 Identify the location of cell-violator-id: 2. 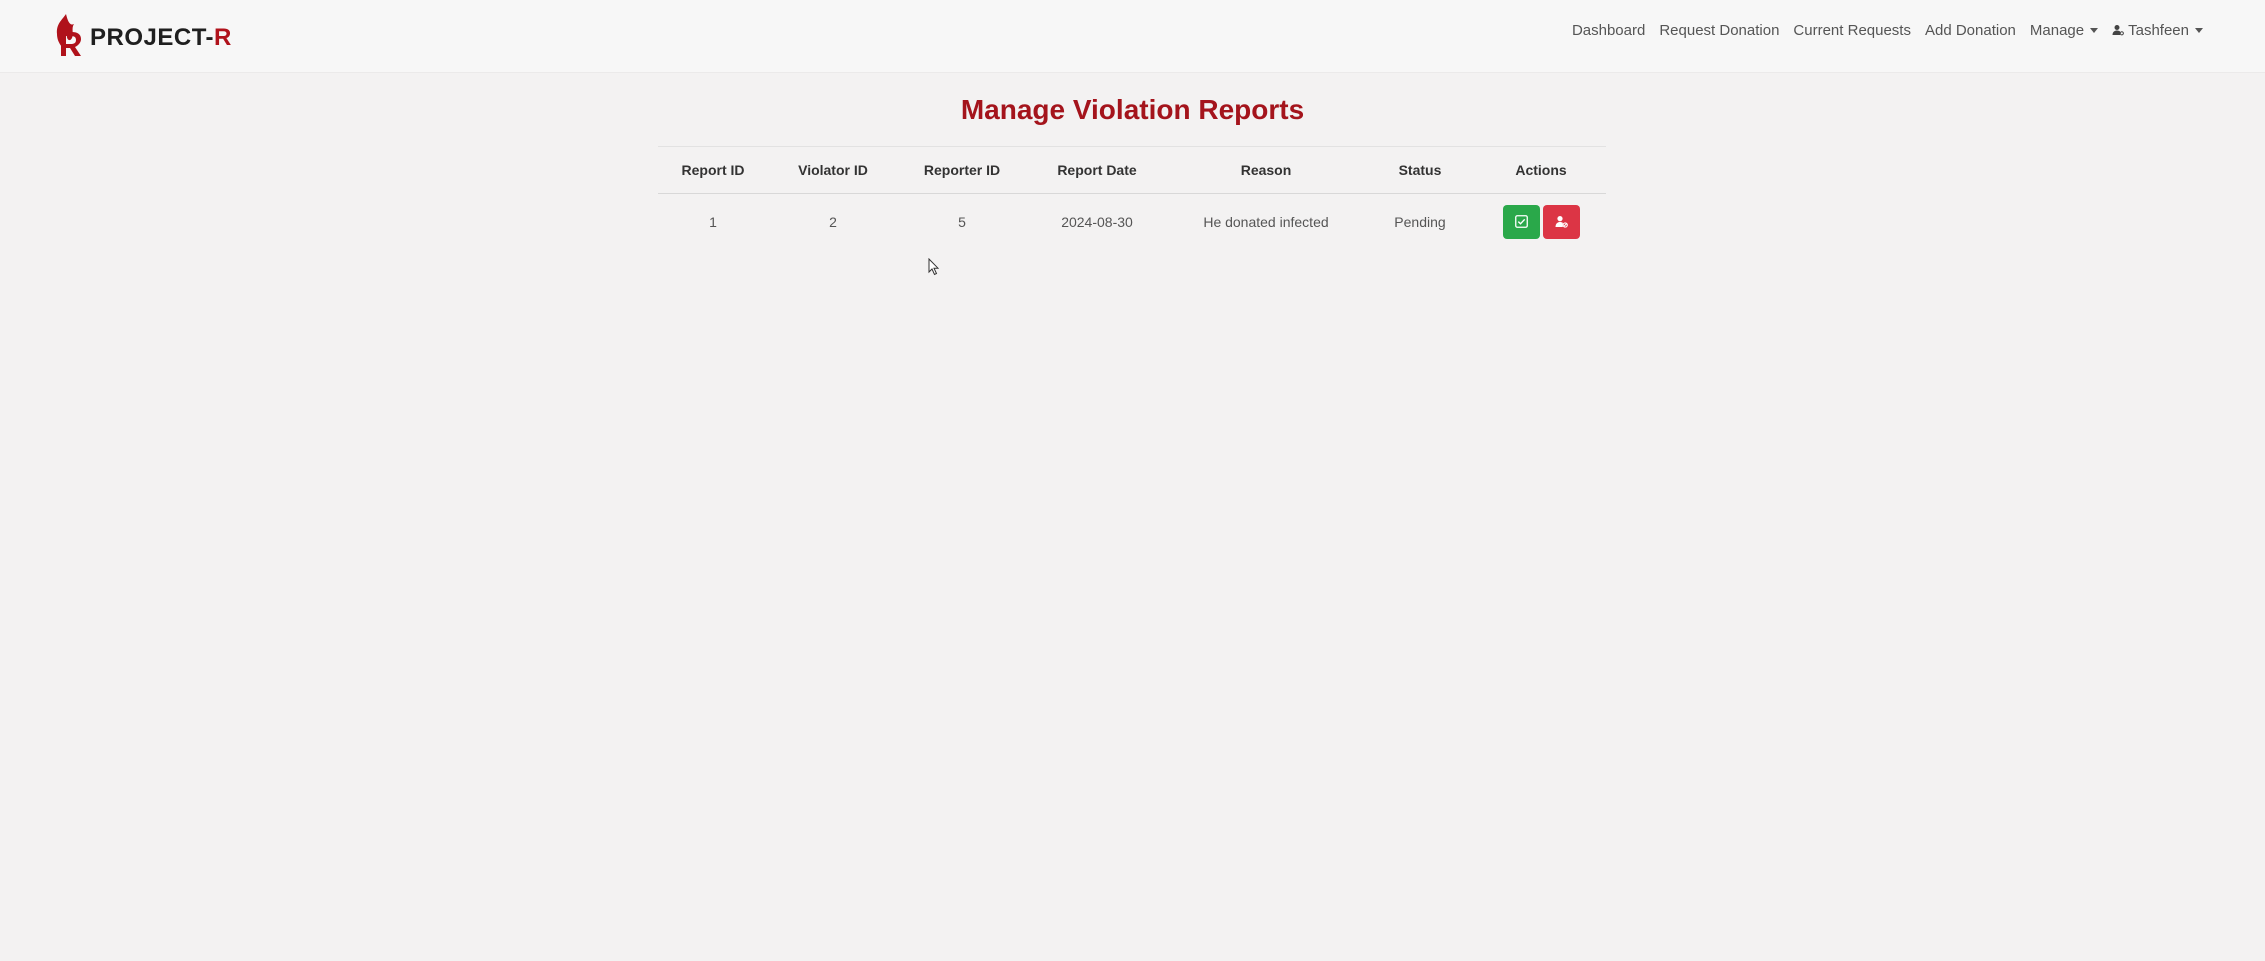
(833, 222).